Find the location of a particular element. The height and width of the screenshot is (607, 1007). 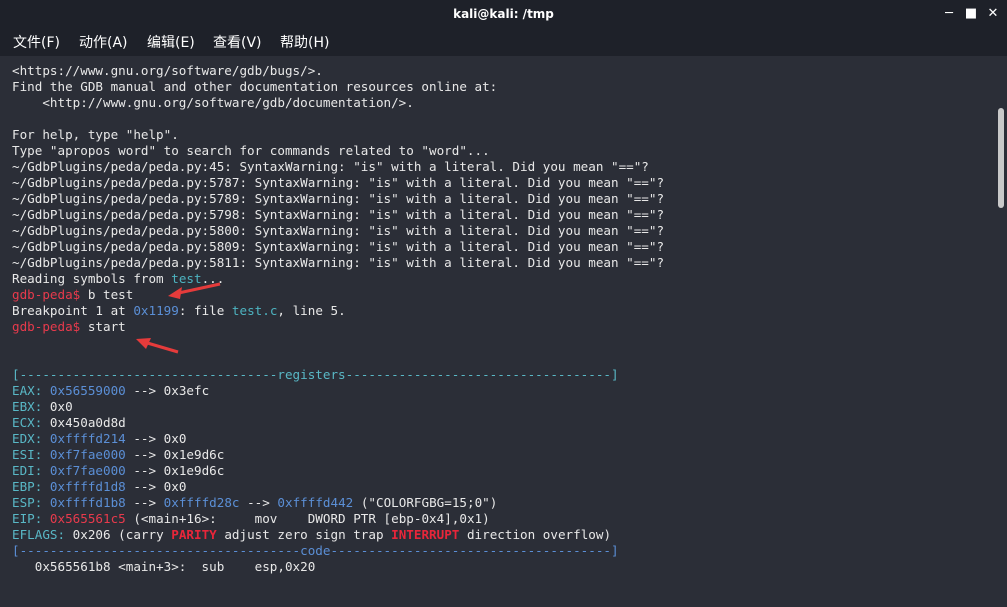

register-label: EAX: is located at coordinates (31, 390).